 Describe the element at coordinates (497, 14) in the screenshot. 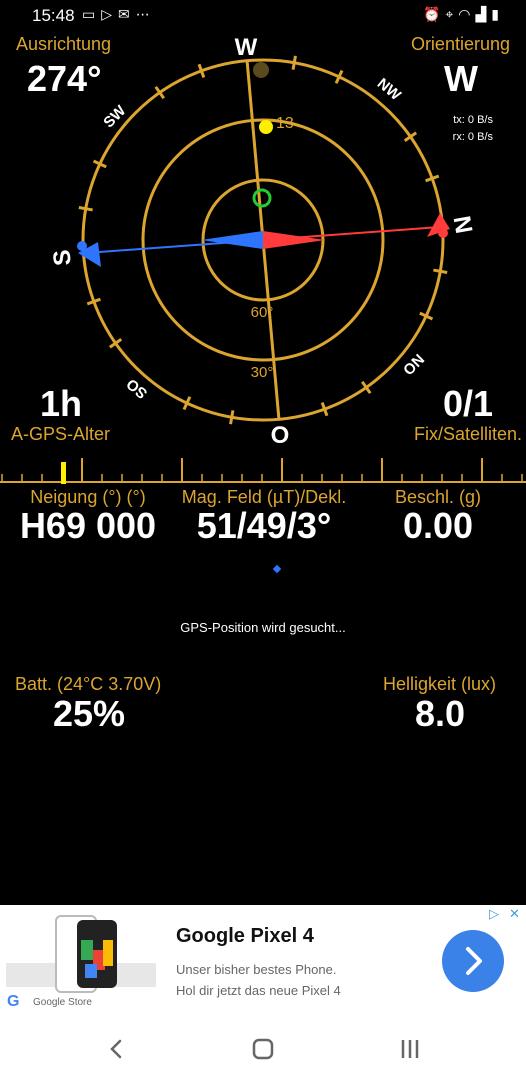

I see `battery-icon: ▮` at that location.